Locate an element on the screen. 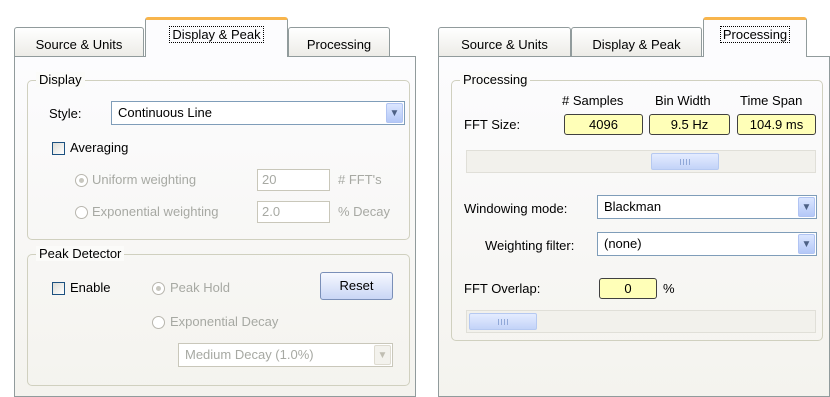 The image size is (830, 397). bin-width-value-text: 9.5 Hz is located at coordinates (689, 124).